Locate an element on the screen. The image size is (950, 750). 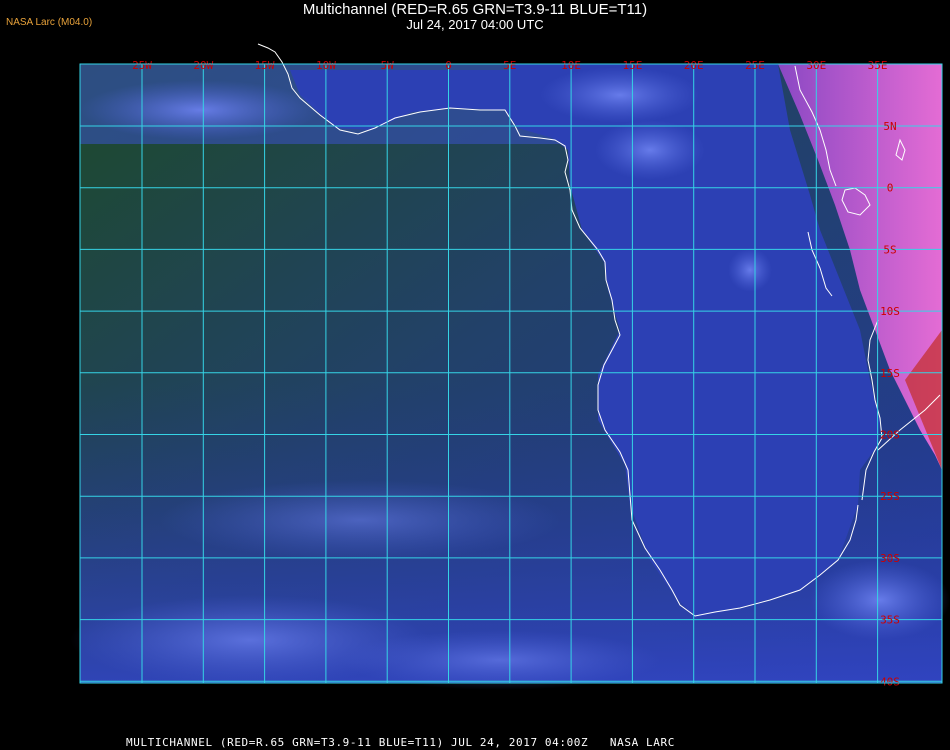
lat-label: 5N is located at coordinates (889, 126).